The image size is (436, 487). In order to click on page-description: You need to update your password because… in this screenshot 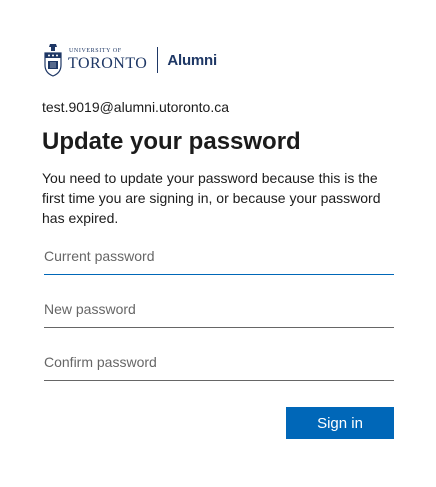, I will do `click(211, 198)`.